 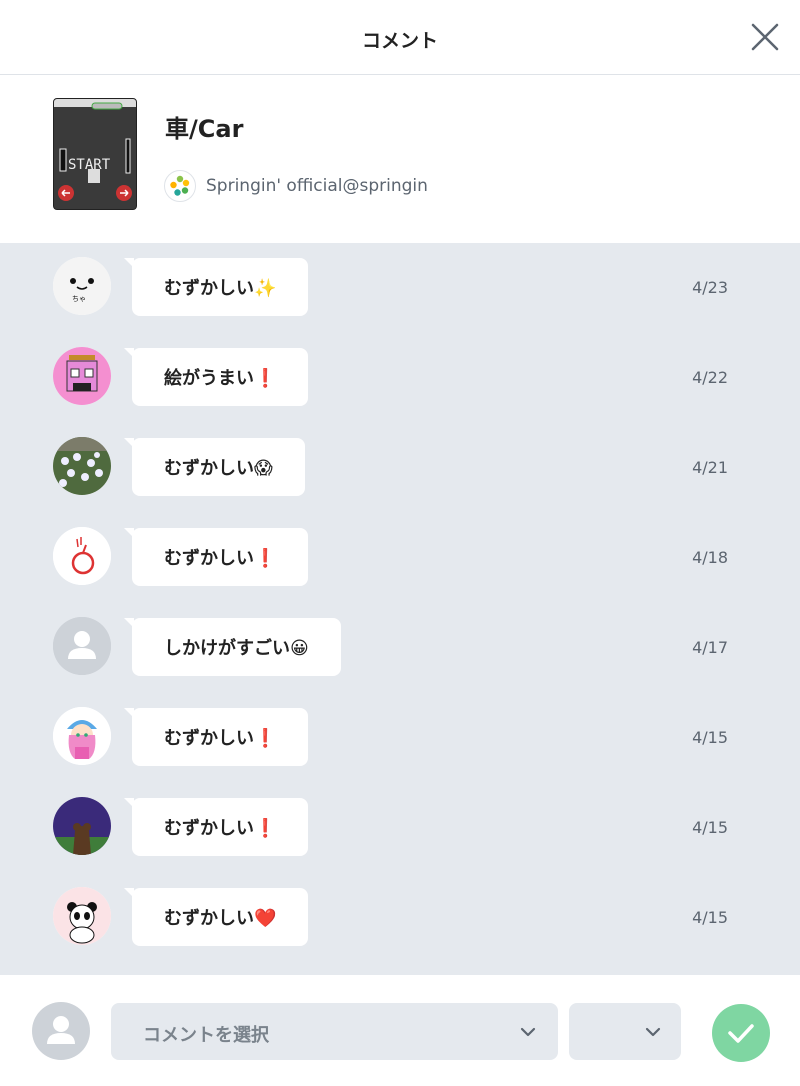 I want to click on comment-row: むずかしい❗ 4/18, so click(x=400, y=558).